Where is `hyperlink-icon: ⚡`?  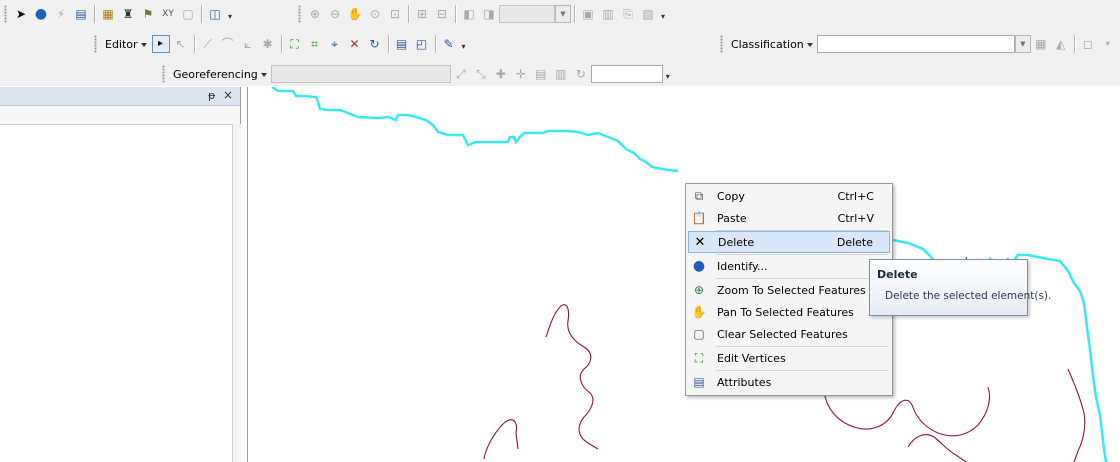
hyperlink-icon: ⚡ is located at coordinates (61, 14).